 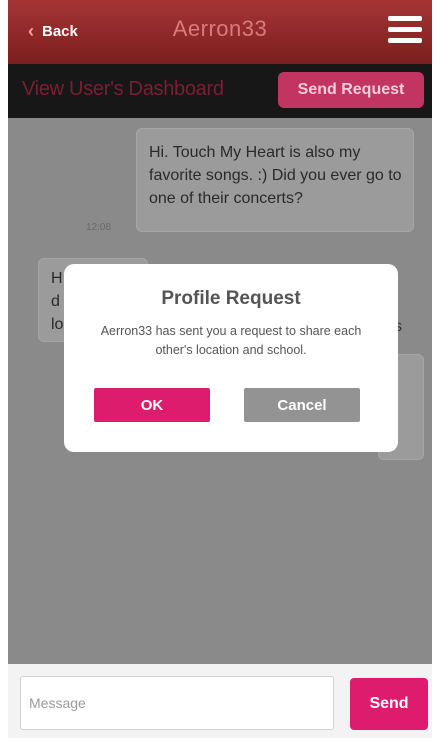 I want to click on message-input, so click(x=177, y=703).